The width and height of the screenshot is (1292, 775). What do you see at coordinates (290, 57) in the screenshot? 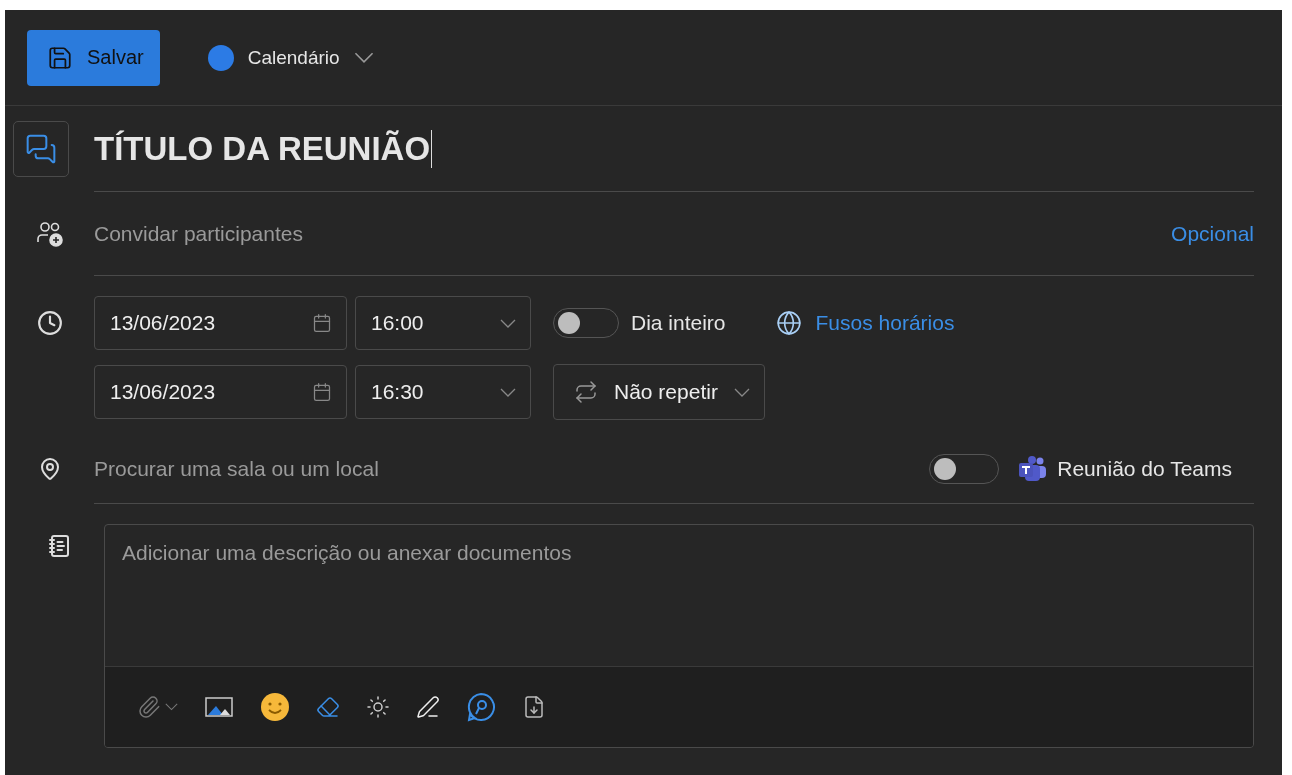
I see `calendar-picker: Calendário` at bounding box center [290, 57].